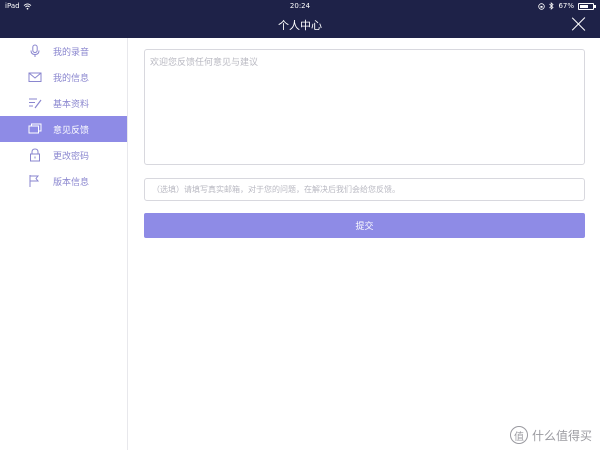  I want to click on status-time: 20:24, so click(300, 6).